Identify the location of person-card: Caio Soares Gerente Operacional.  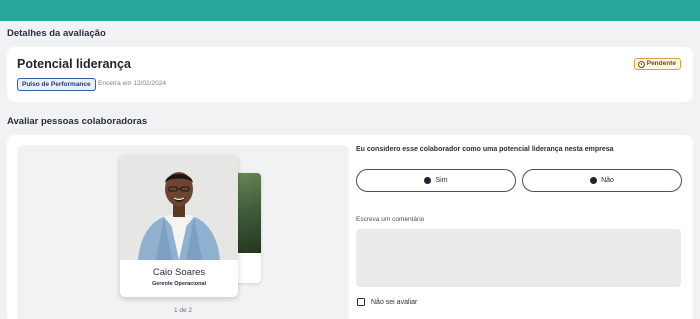
(179, 226).